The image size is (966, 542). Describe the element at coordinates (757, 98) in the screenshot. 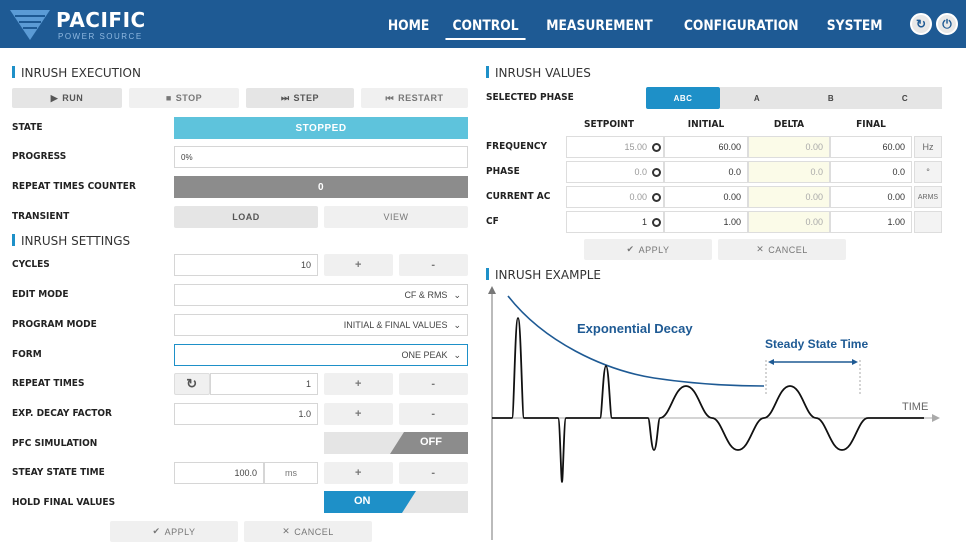

I see `phase-a-button: A` at that location.